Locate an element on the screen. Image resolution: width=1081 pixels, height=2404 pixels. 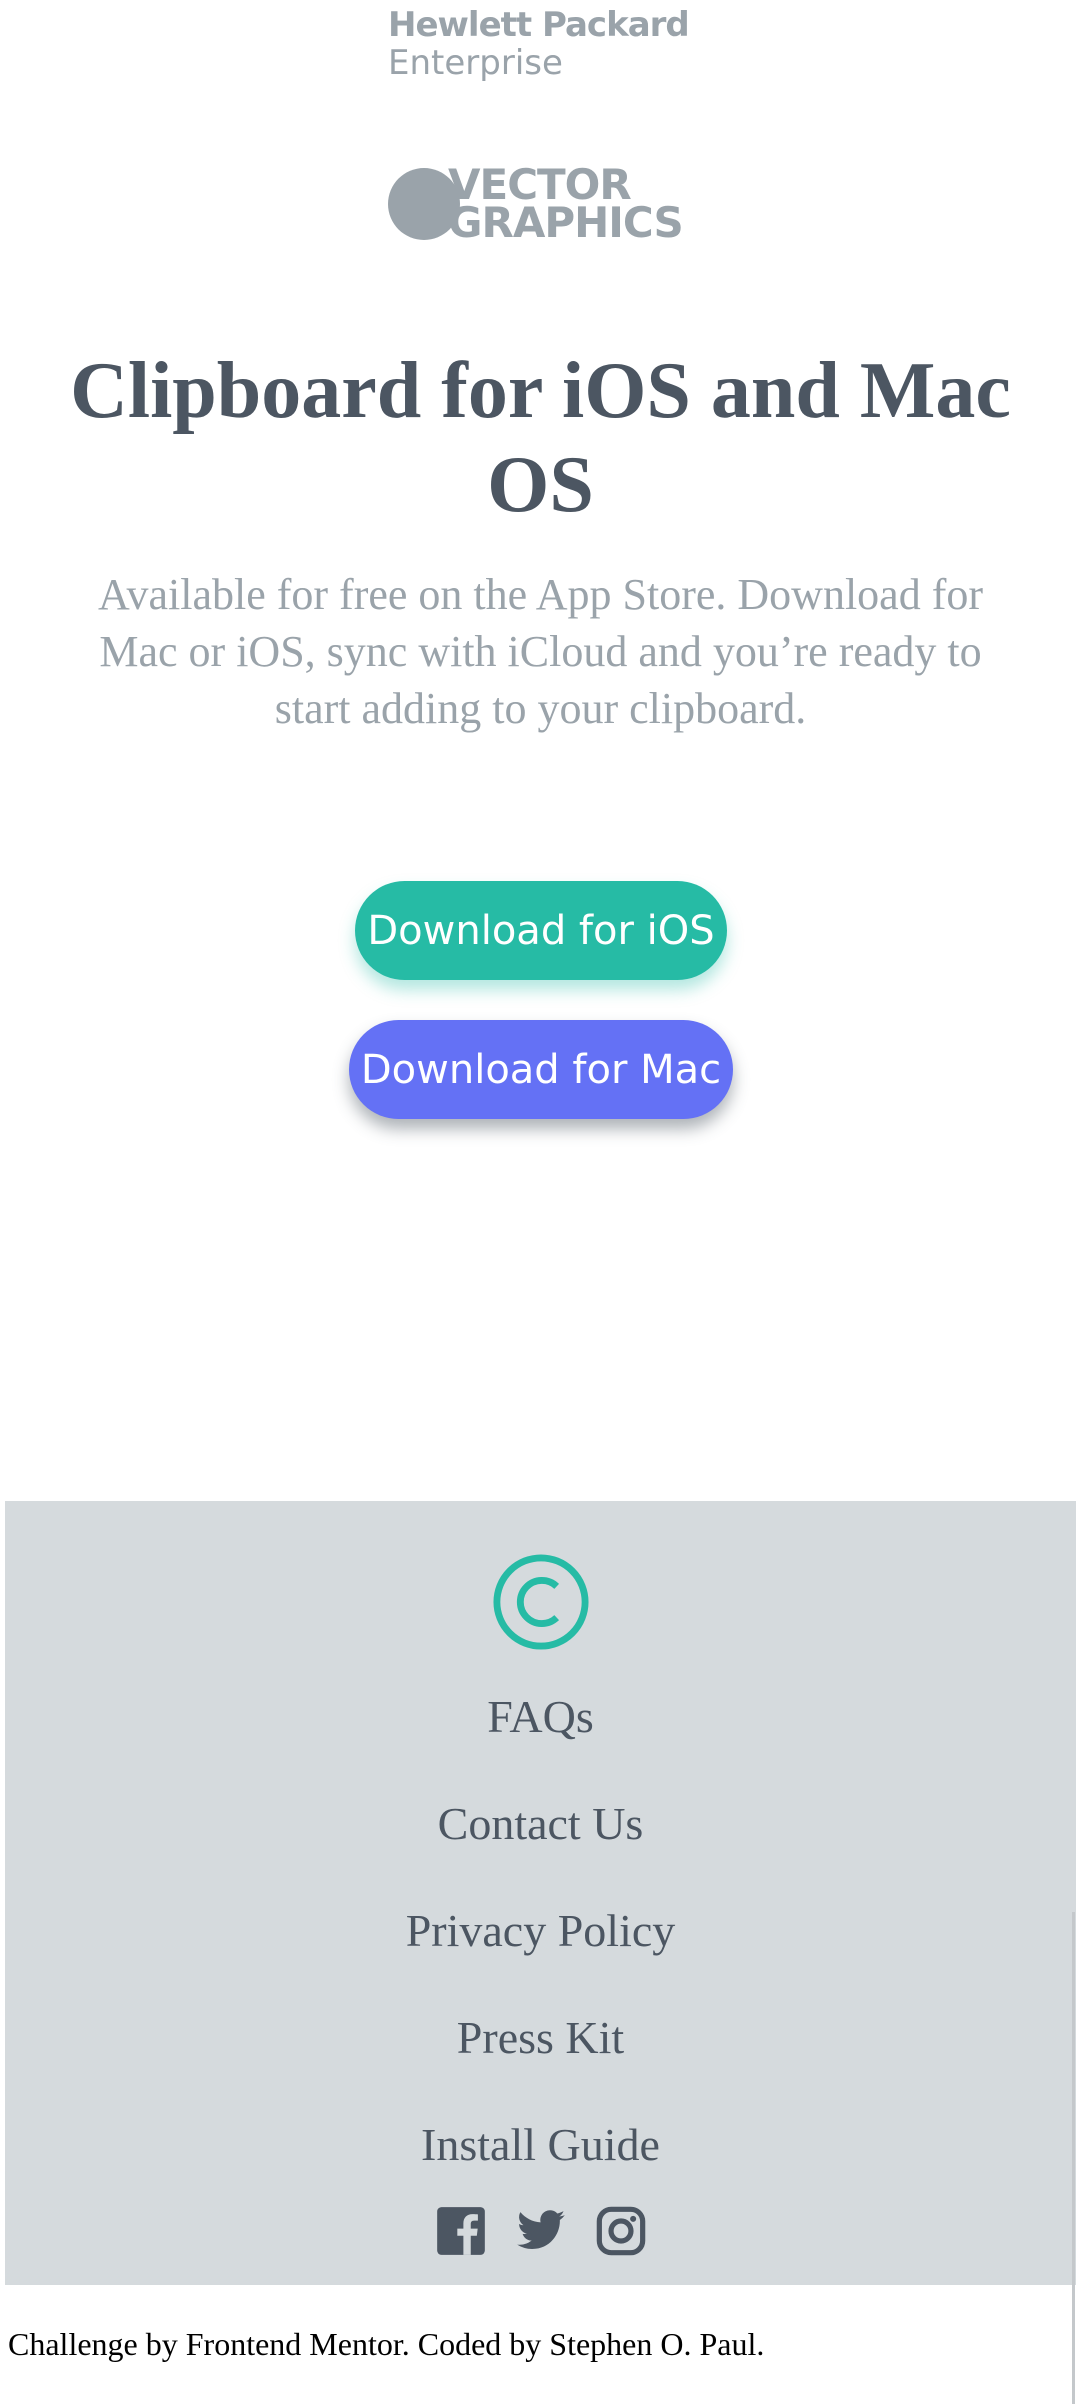
twitter-icon is located at coordinates (541, 2231).